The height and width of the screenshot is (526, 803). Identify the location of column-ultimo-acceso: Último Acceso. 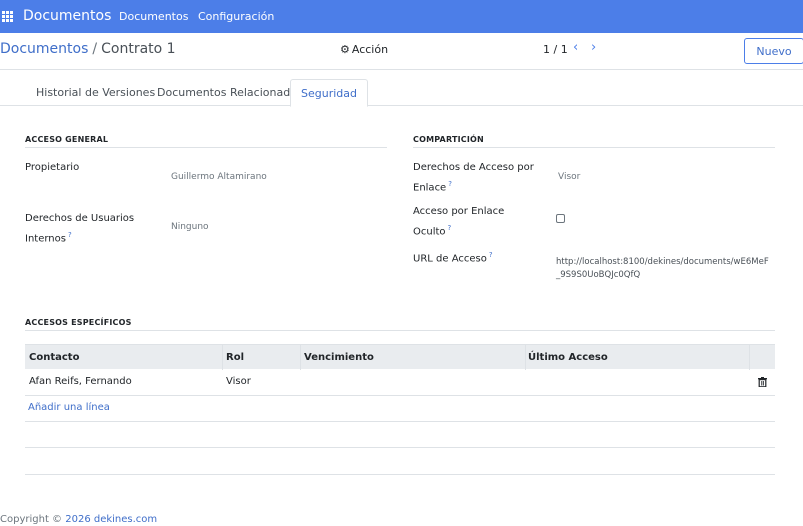
(568, 357).